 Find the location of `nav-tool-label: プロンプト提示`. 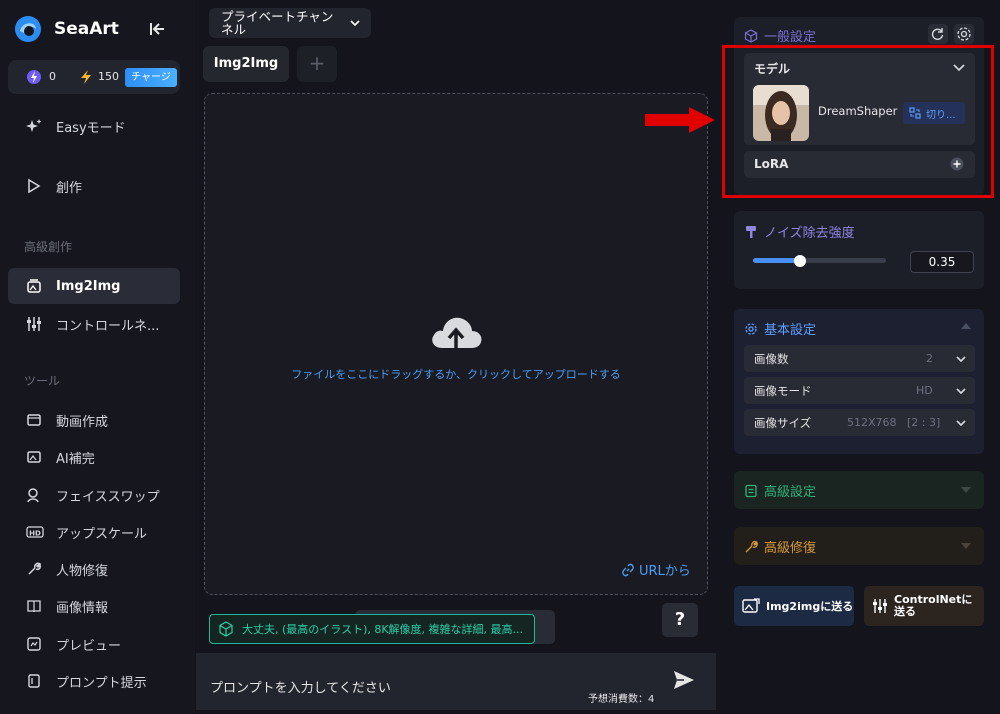

nav-tool-label: プロンプト提示 is located at coordinates (101, 683).